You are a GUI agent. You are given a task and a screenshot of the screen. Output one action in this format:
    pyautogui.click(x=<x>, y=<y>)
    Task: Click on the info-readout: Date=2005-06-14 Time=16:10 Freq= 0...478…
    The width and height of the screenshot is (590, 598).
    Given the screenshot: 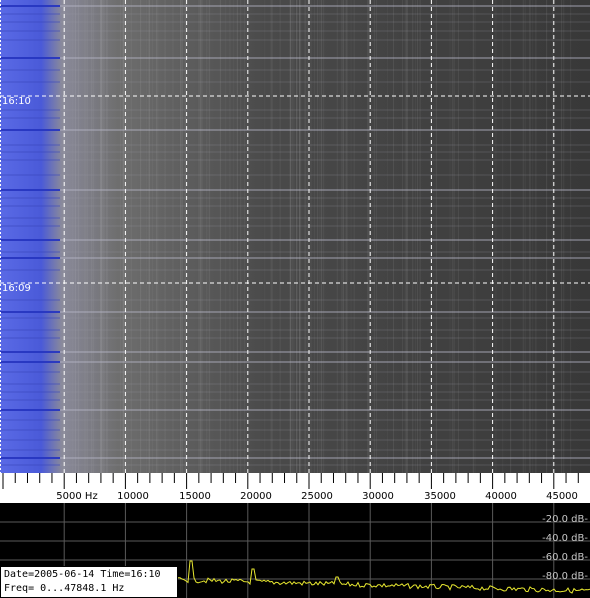 What is the action you would take?
    pyautogui.click(x=89, y=582)
    